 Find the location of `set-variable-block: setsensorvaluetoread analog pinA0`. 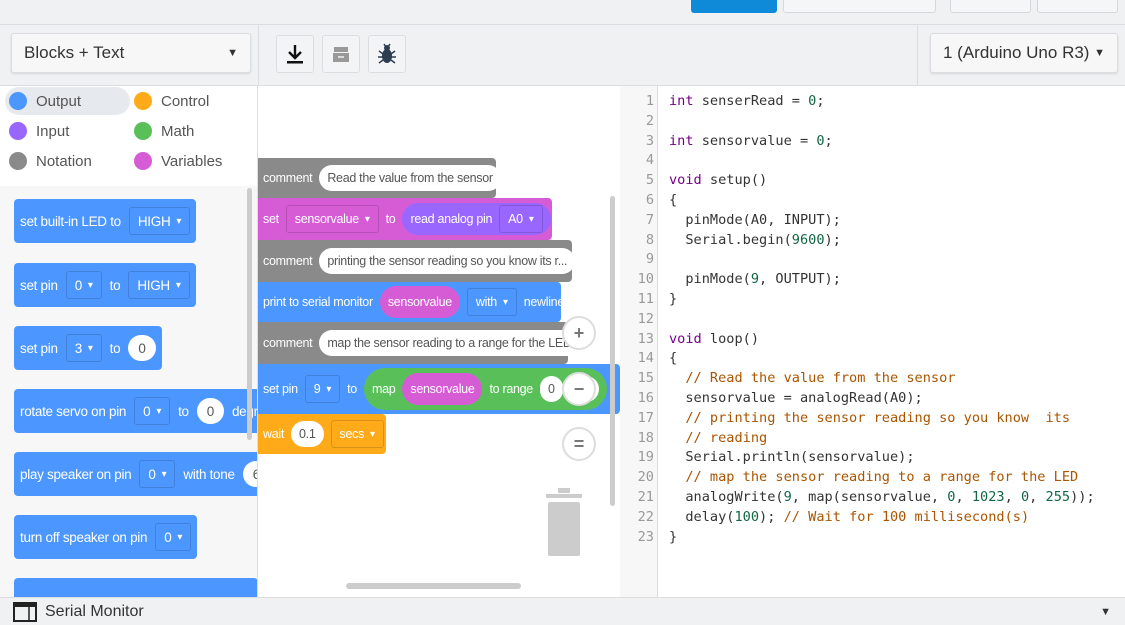

set-variable-block: setsensorvaluetoread analog pinA0 is located at coordinates (405, 219).